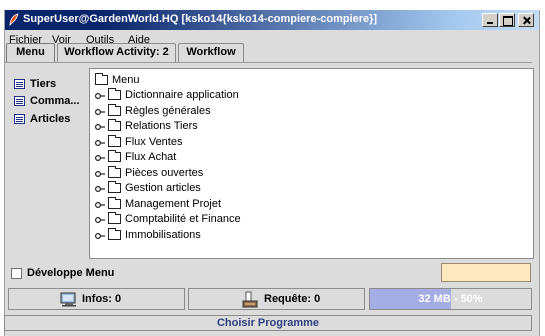 The width and height of the screenshot is (545, 336). What do you see at coordinates (268, 62) in the screenshot?
I see `tab-divider` at bounding box center [268, 62].